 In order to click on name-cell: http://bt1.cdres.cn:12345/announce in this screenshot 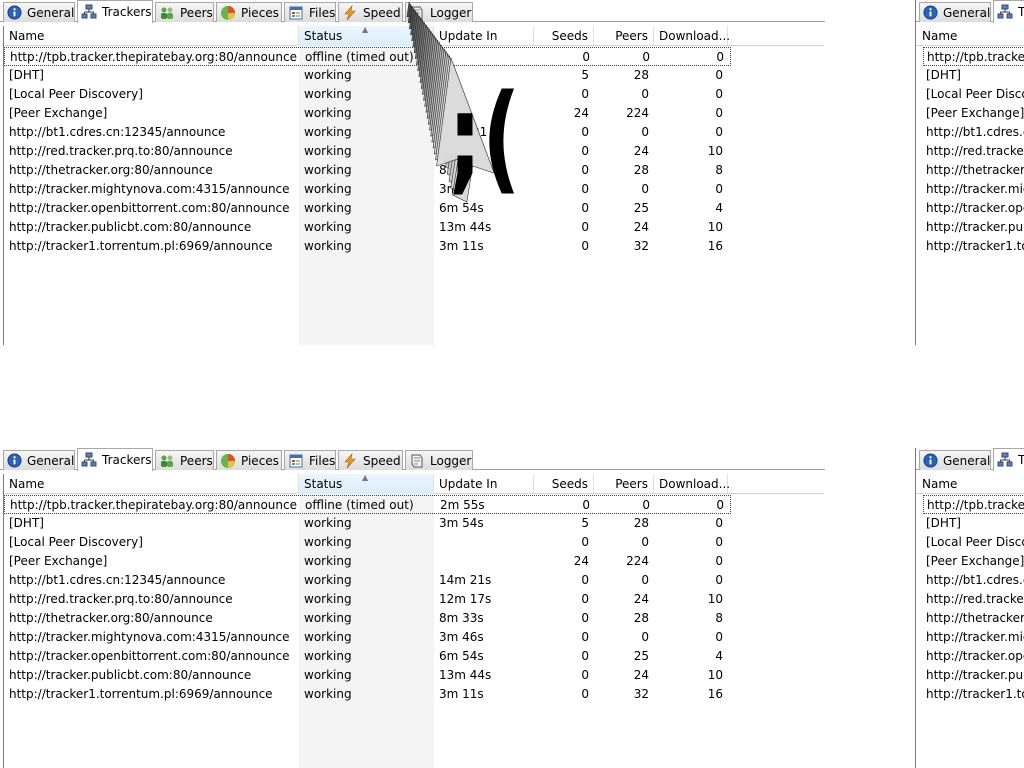, I will do `click(117, 580)`.